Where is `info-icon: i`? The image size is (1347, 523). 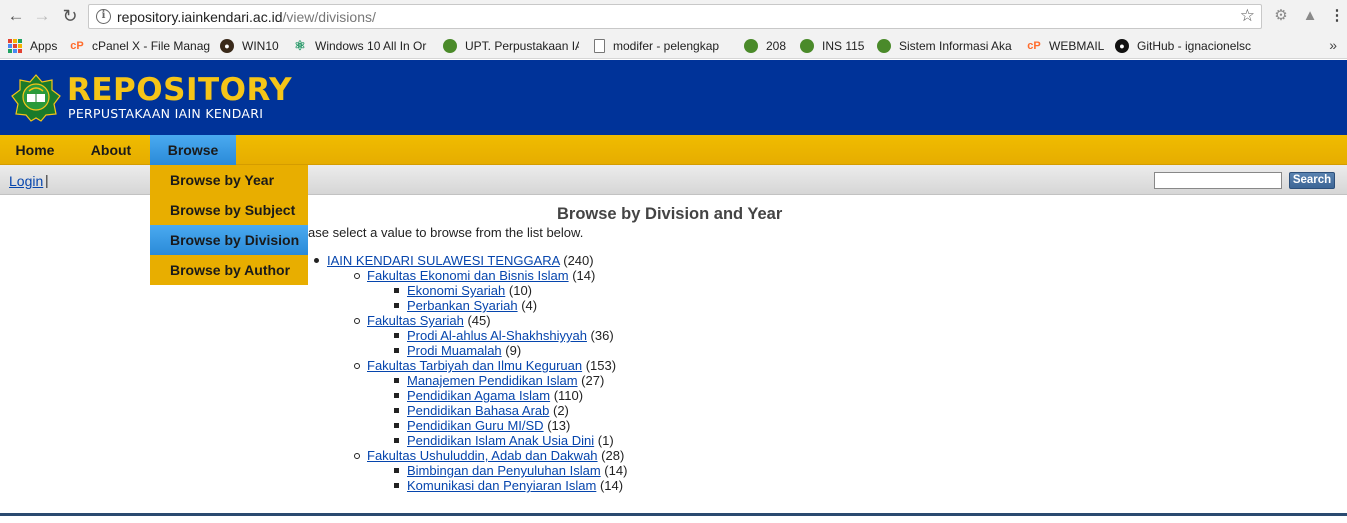 info-icon: i is located at coordinates (103, 16).